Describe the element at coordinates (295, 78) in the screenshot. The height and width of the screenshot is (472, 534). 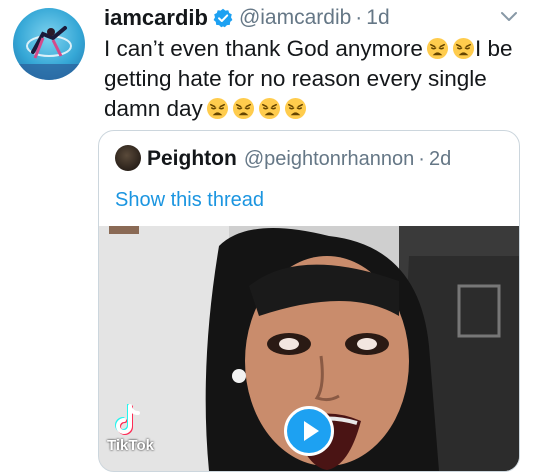
I see `tweet-text-line2: getting hate for no reason every single` at that location.